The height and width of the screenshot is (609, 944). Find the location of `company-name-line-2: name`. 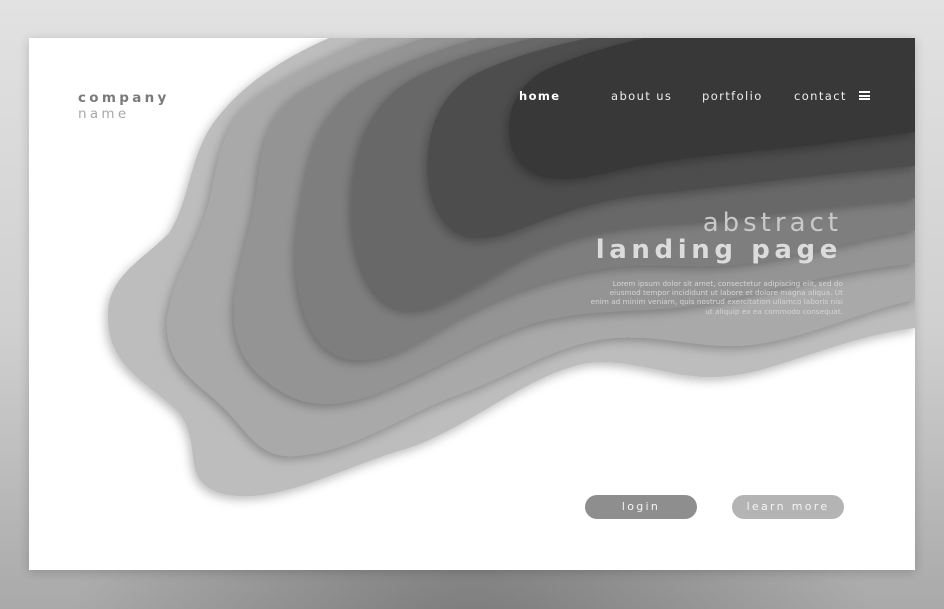

company-name-line-2: name is located at coordinates (104, 114).